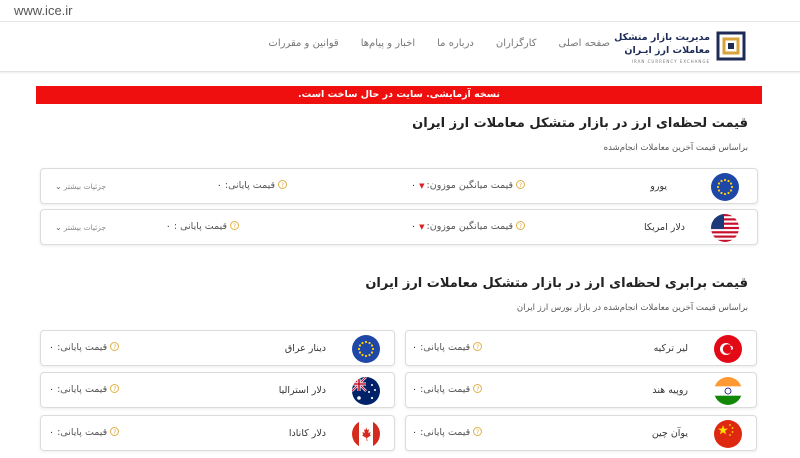 Image resolution: width=800 pixels, height=458 pixels. Describe the element at coordinates (675, 148) in the screenshot. I see `section1-subtitle: براساس قیمت آخرین معاملات انجام‌شده` at that location.